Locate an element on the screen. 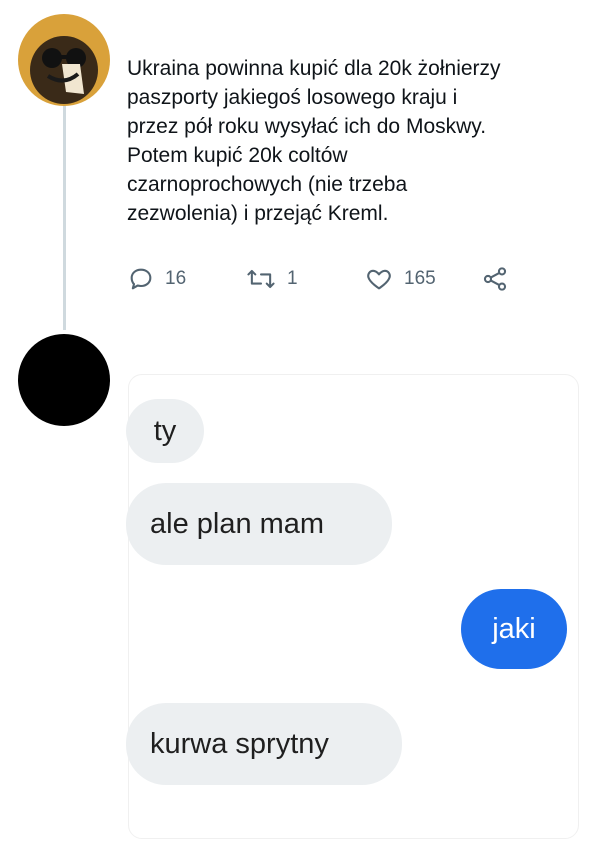 The height and width of the screenshot is (862, 600). reply-count: 16 is located at coordinates (176, 278).